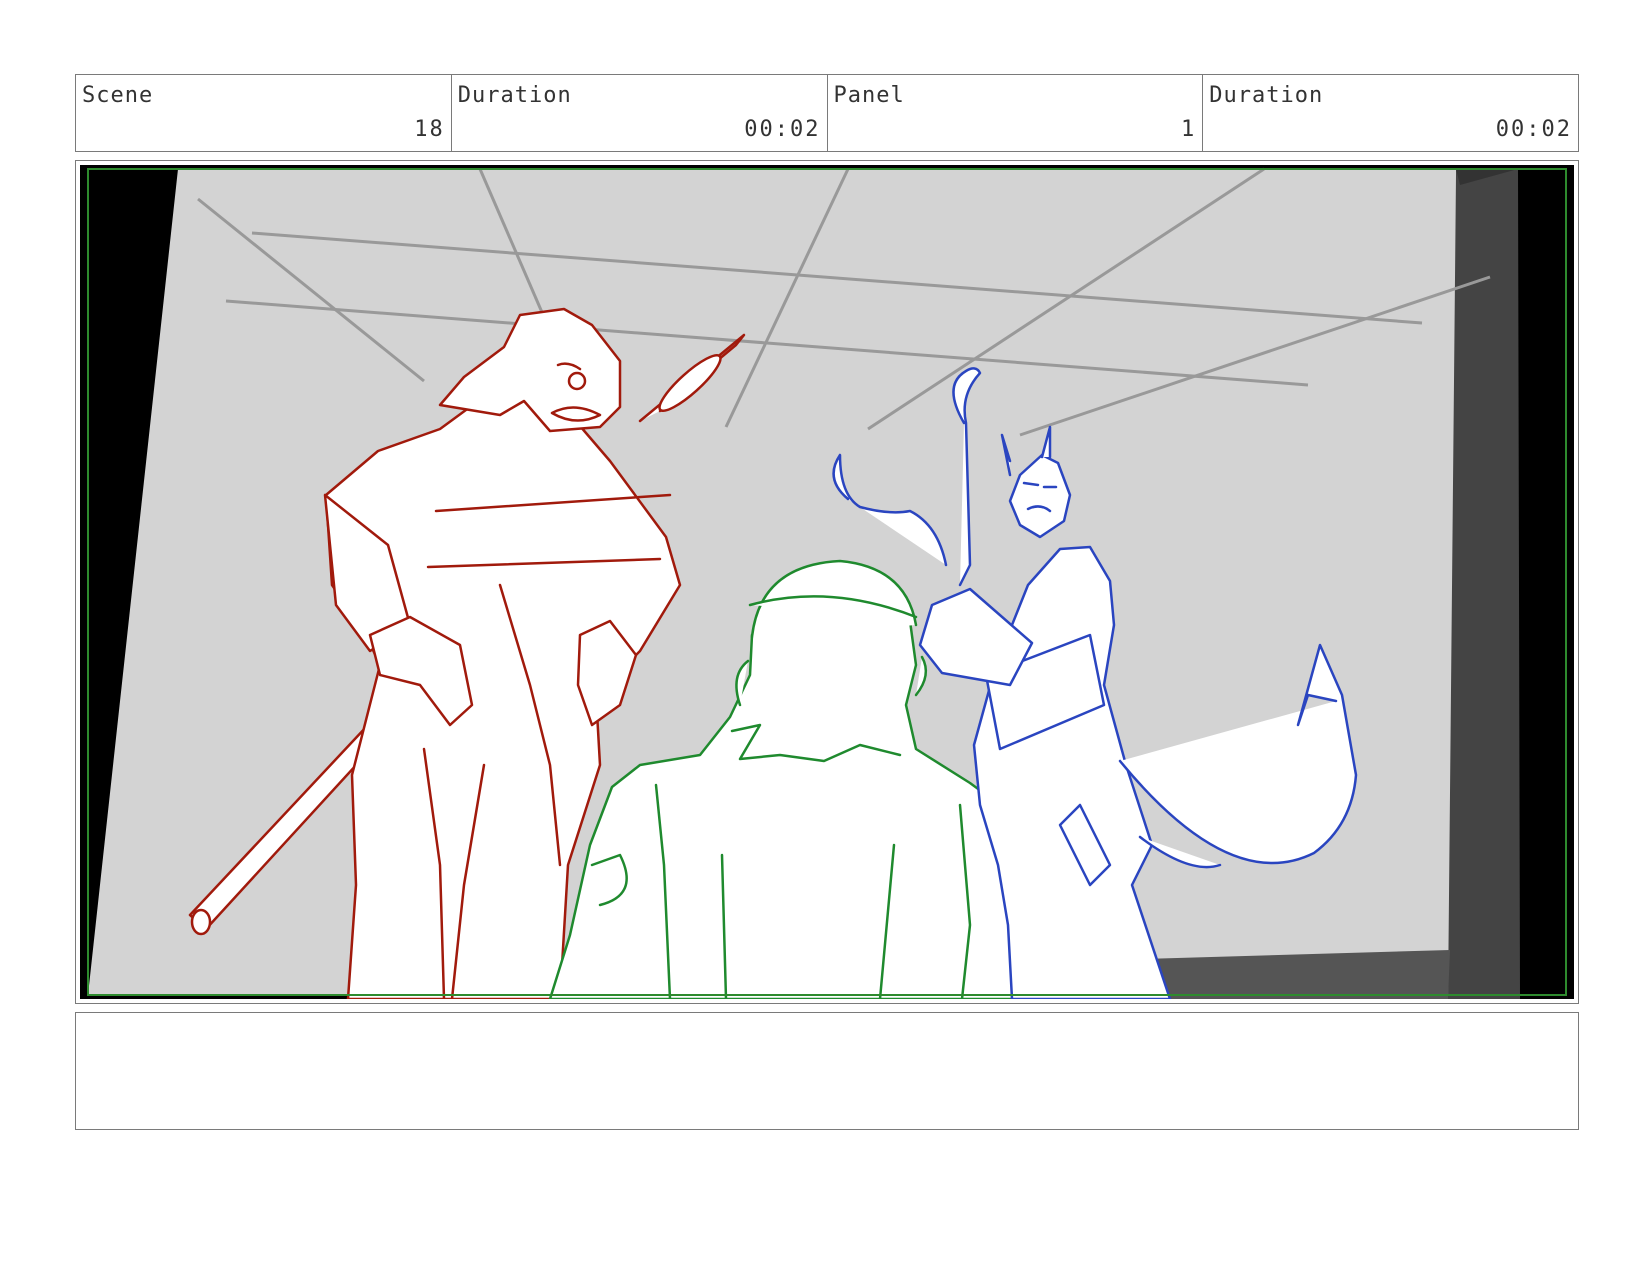 Image resolution: width=1650 pixels, height=1275 pixels. What do you see at coordinates (514, 95) in the screenshot?
I see `scene-duration-label: Duration` at bounding box center [514, 95].